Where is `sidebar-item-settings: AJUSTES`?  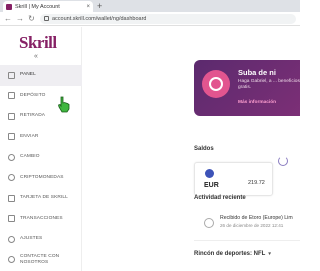 sidebar-item-settings: AJUSTES is located at coordinates (41, 239).